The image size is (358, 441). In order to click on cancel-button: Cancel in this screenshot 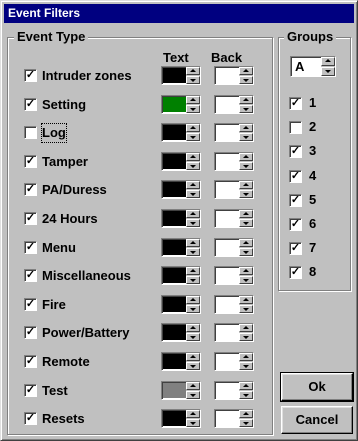, I will do `click(317, 420)`.